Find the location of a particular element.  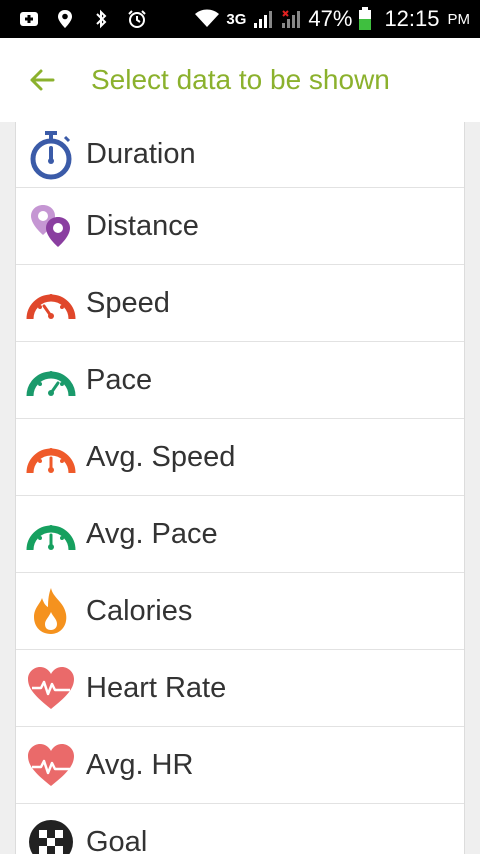

list-item-avg-speed: Avg. Speed is located at coordinates (240, 457).